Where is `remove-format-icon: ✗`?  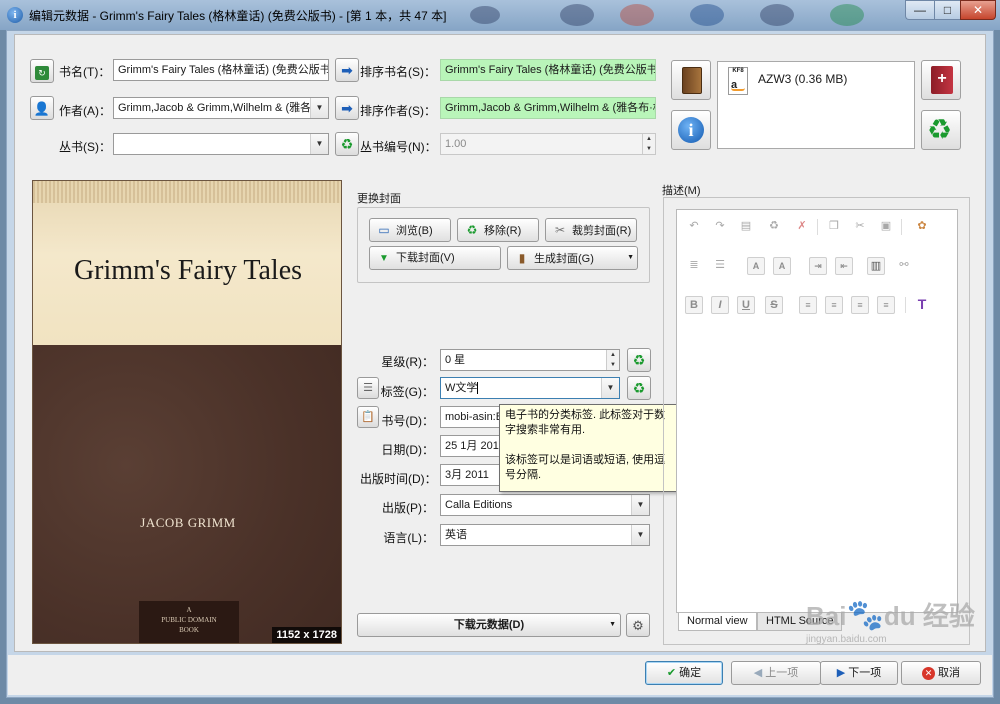 remove-format-icon: ✗ is located at coordinates (802, 227).